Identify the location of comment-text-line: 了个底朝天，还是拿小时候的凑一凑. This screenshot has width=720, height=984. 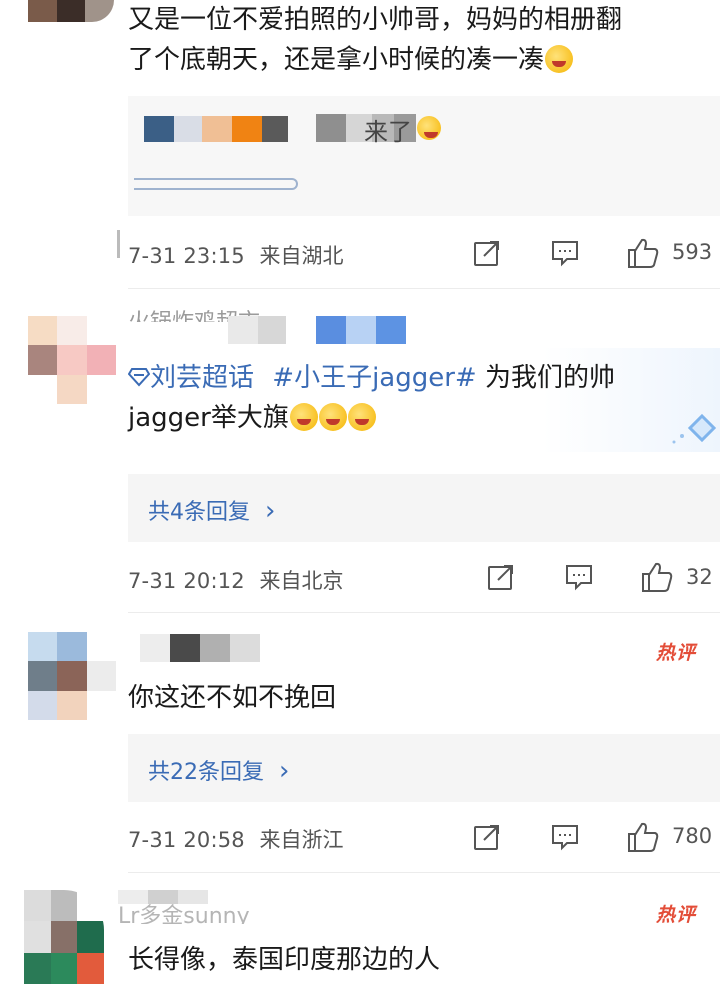
(423, 60).